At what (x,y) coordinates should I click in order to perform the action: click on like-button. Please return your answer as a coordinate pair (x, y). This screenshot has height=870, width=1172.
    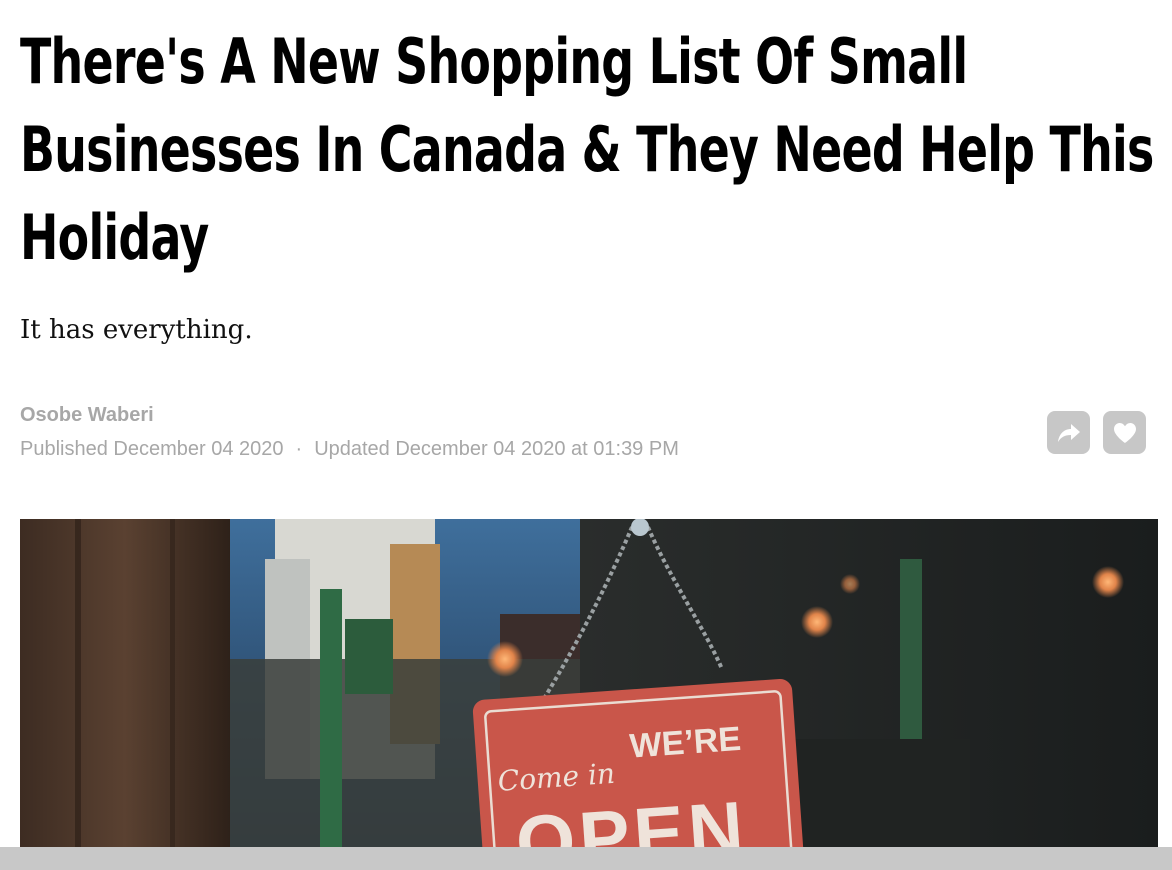
    Looking at the image, I should click on (1124, 432).